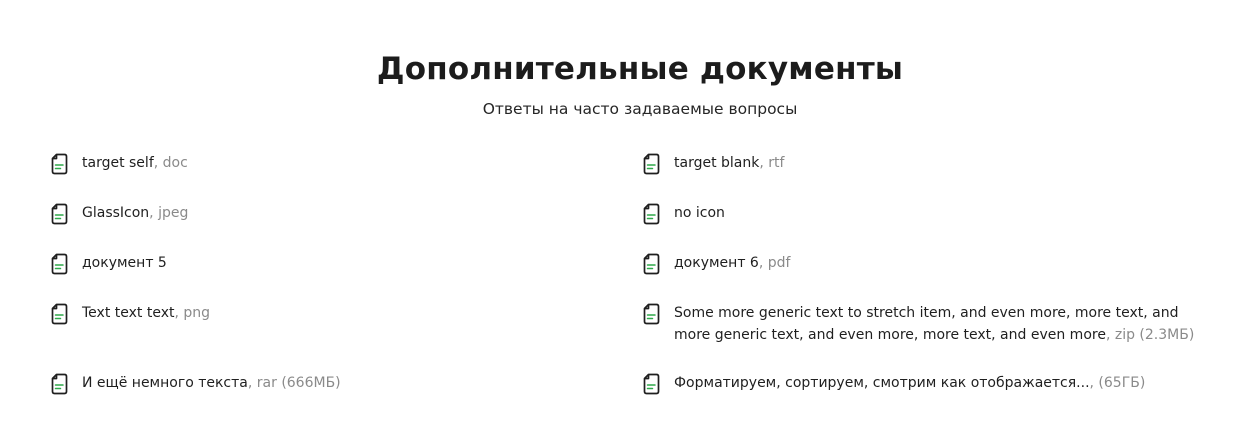 This screenshot has height=446, width=1237. I want to click on document-link: GlassIcon, jpeg, so click(135, 213).